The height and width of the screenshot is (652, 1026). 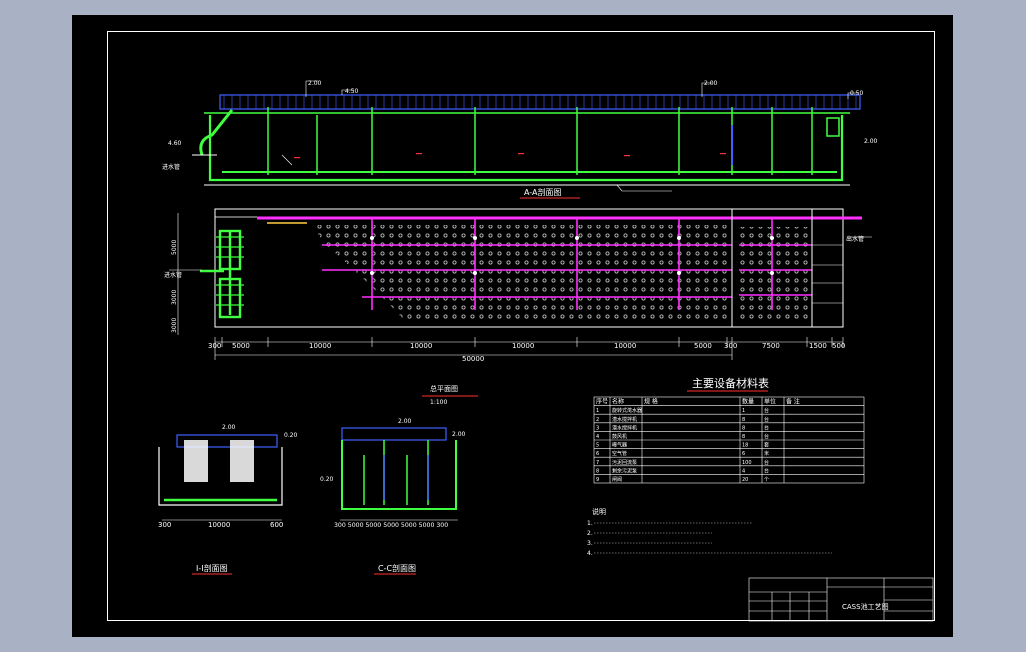 What do you see at coordinates (542, 192) in the screenshot?
I see `section-aa-title: A-A剖面图` at bounding box center [542, 192].